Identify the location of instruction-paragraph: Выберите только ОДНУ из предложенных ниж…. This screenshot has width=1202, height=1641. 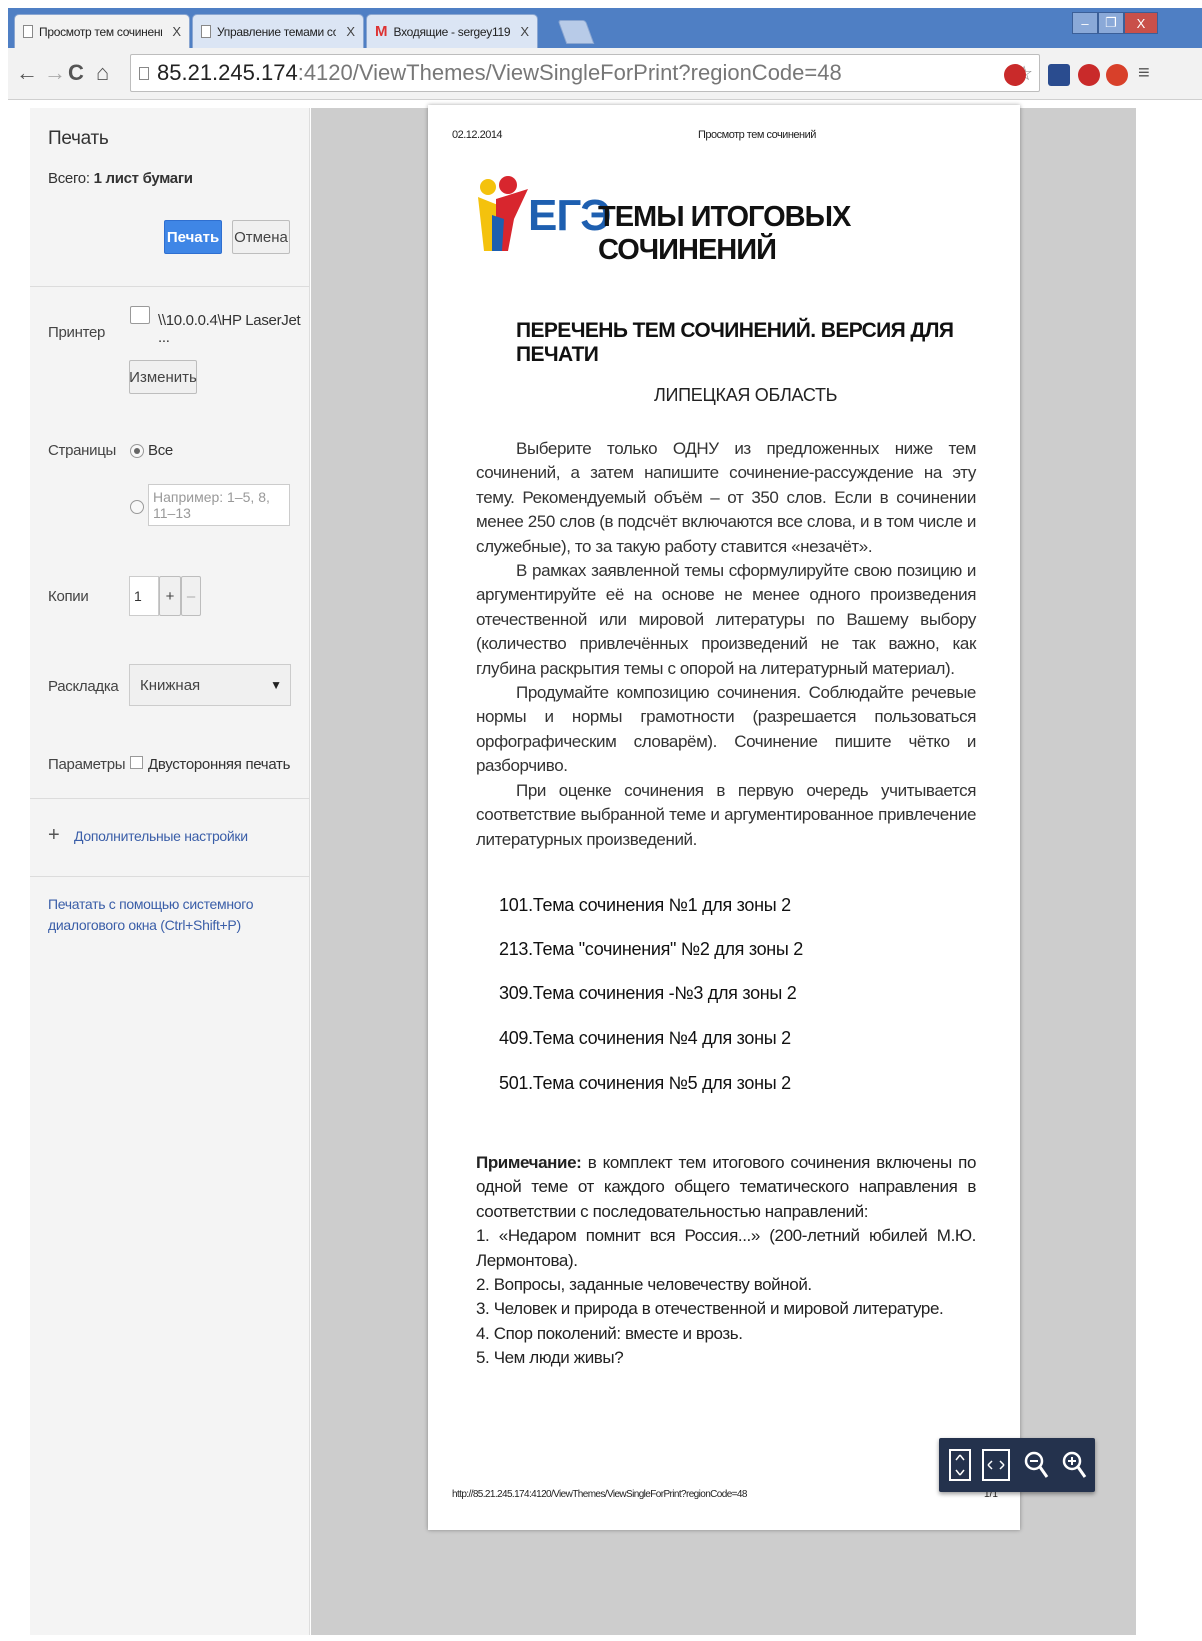
(726, 497).